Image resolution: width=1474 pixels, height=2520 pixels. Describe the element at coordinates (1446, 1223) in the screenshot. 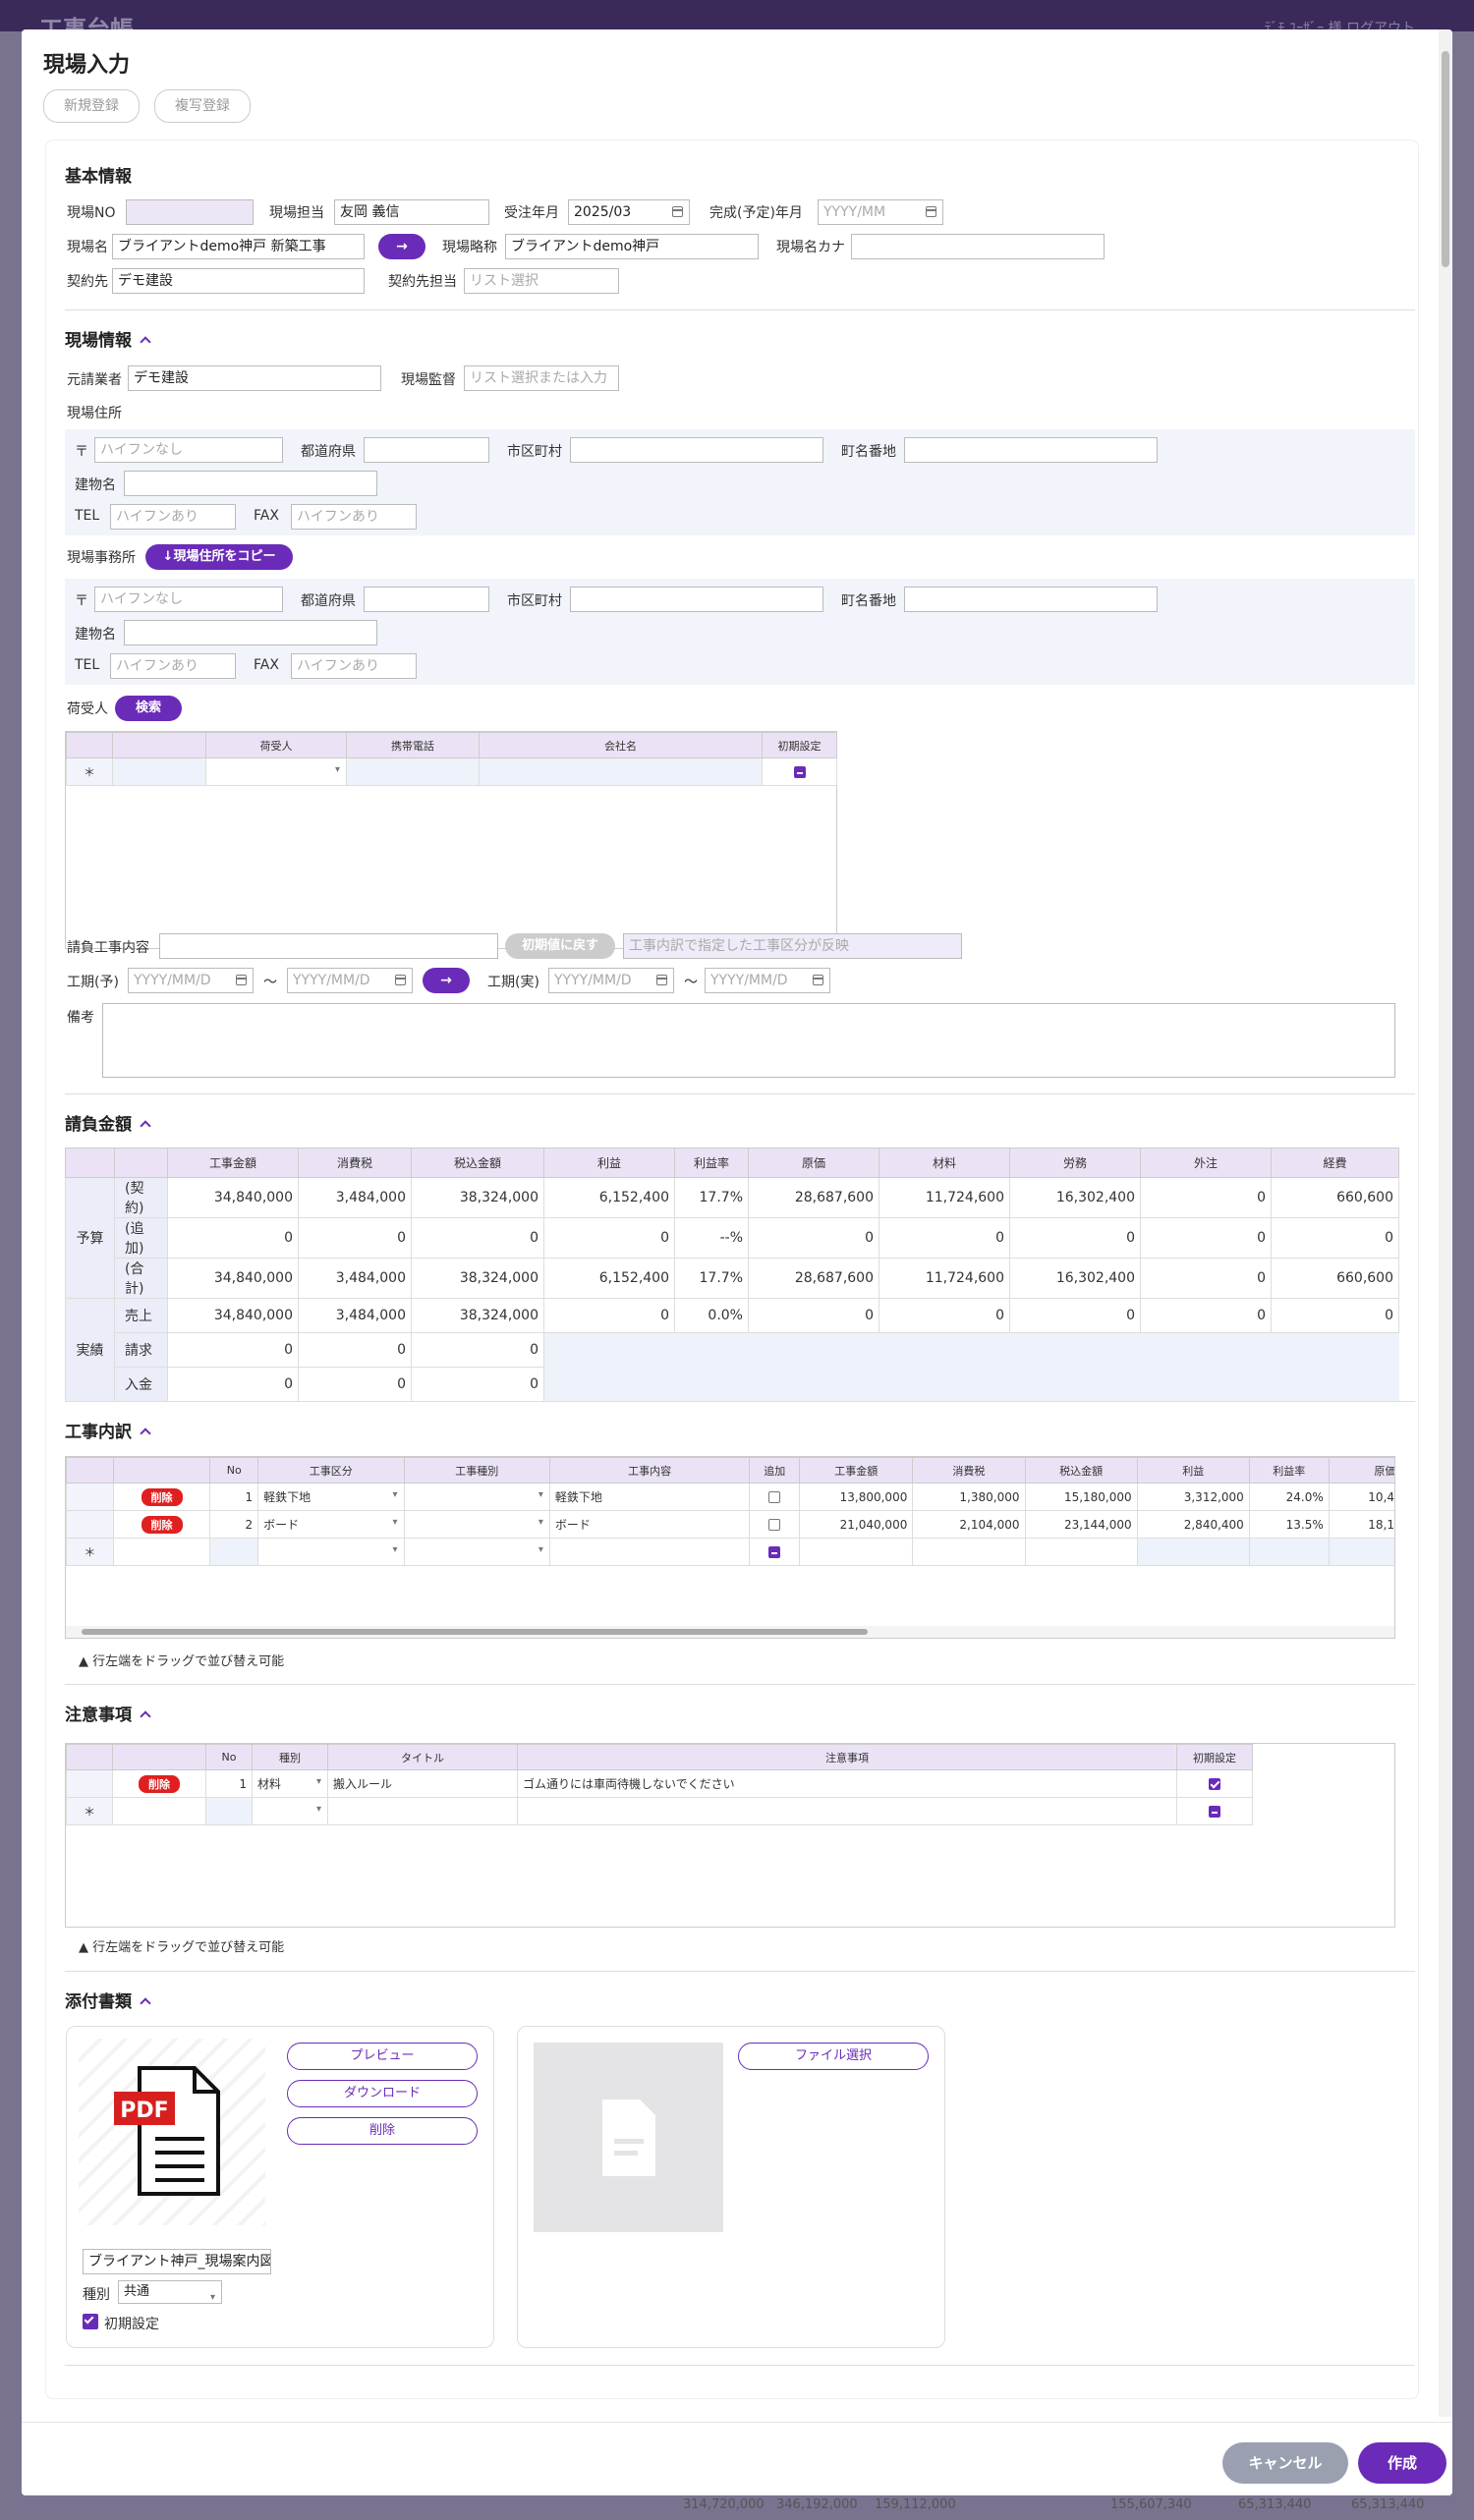

I see `vertical-scrollbar` at that location.